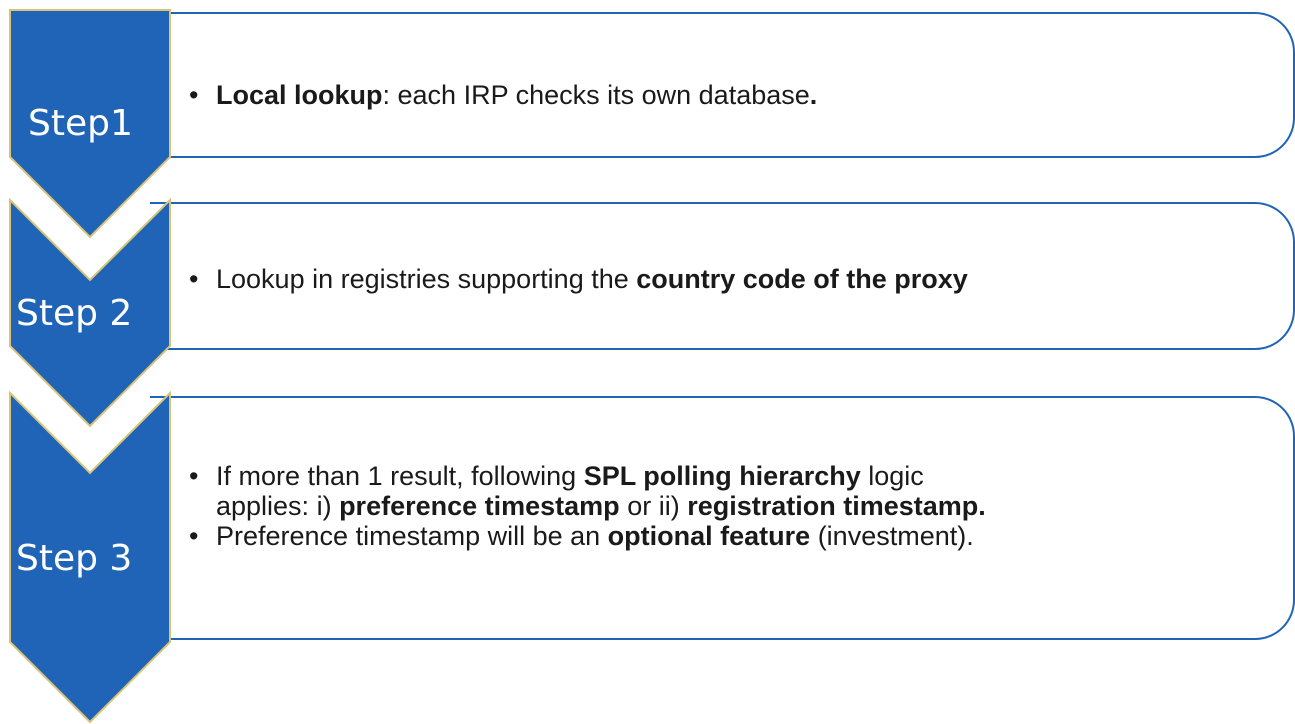 Image resolution: width=1295 pixels, height=724 pixels. Describe the element at coordinates (278, 506) in the screenshot. I see `bullet-text-segment: applies: i)` at that location.